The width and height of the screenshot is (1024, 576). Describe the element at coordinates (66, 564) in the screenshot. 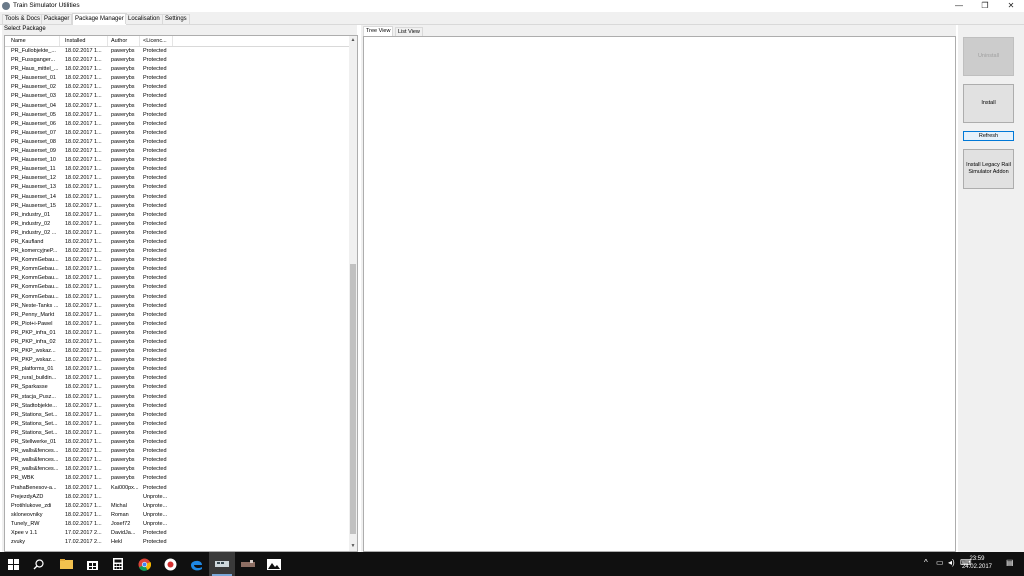

I see `file-explorer-icon` at that location.